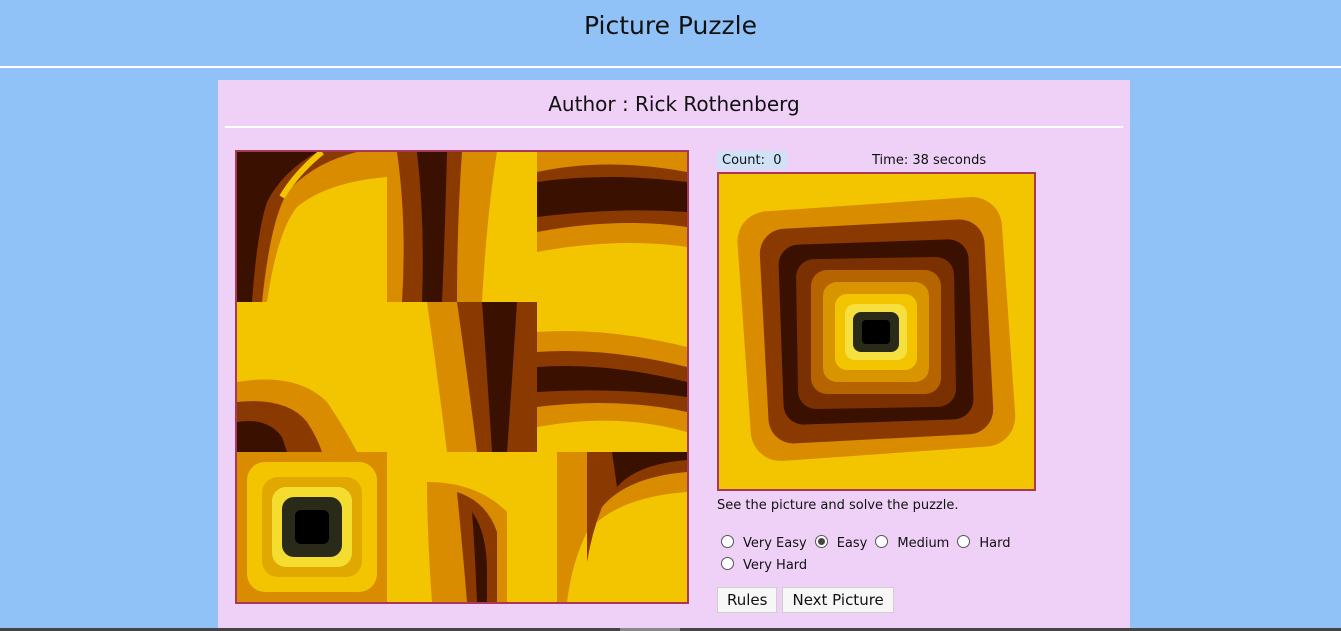  Describe the element at coordinates (674, 104) in the screenshot. I see `author-label: Author : Rick Rothenberg` at that location.